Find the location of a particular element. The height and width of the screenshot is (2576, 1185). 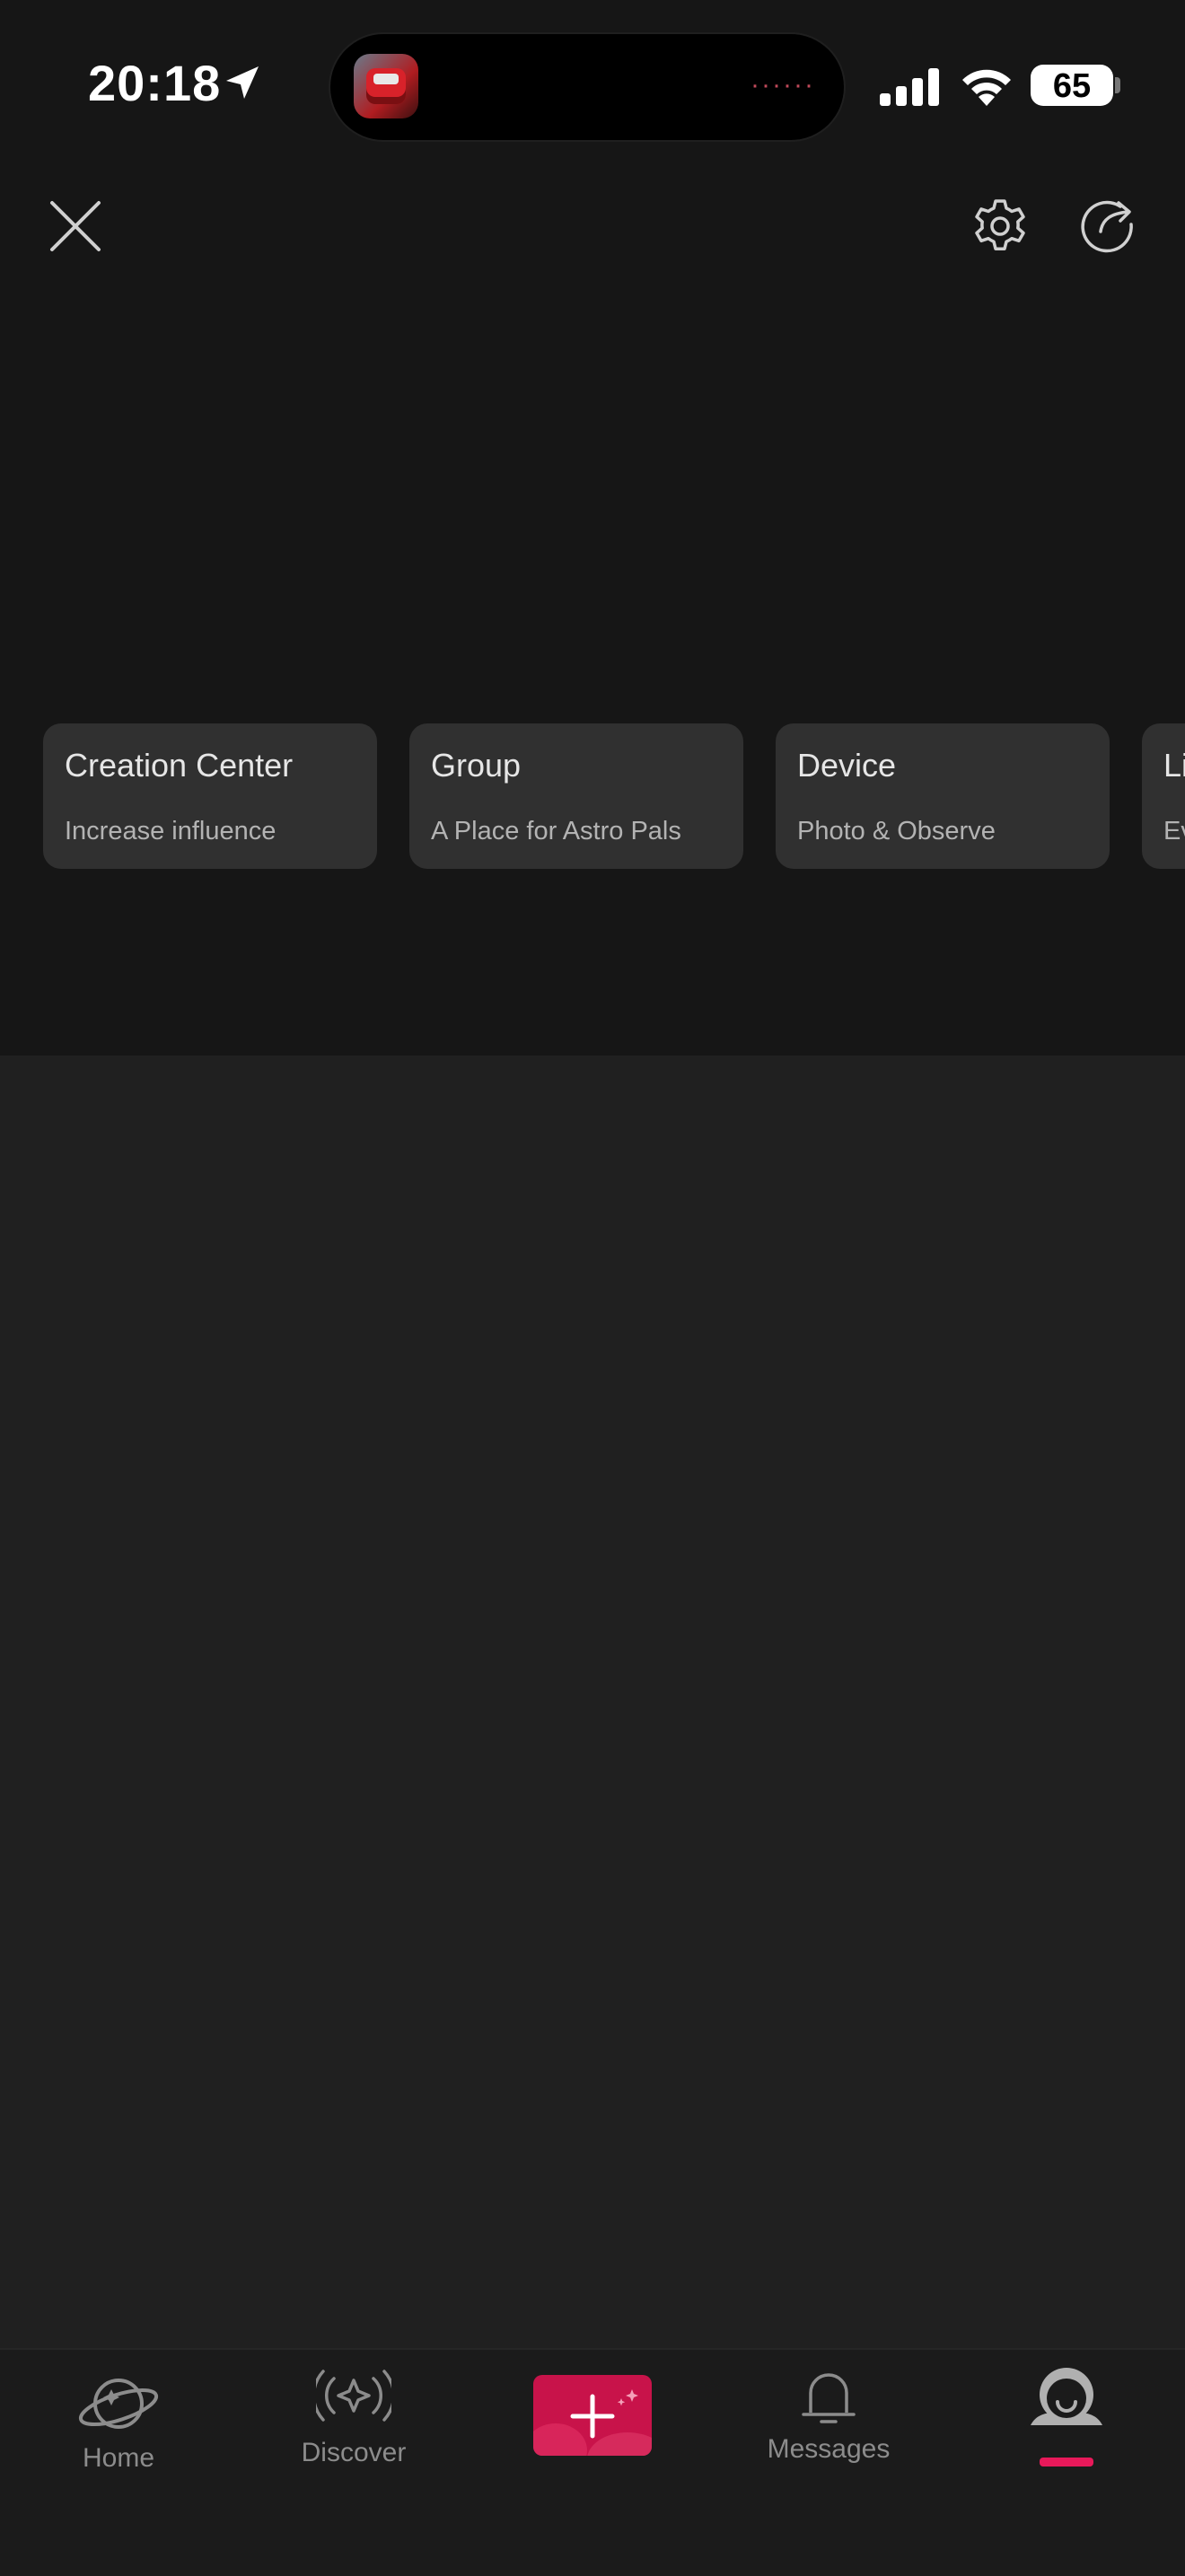

card-title: Li is located at coordinates (1174, 765).